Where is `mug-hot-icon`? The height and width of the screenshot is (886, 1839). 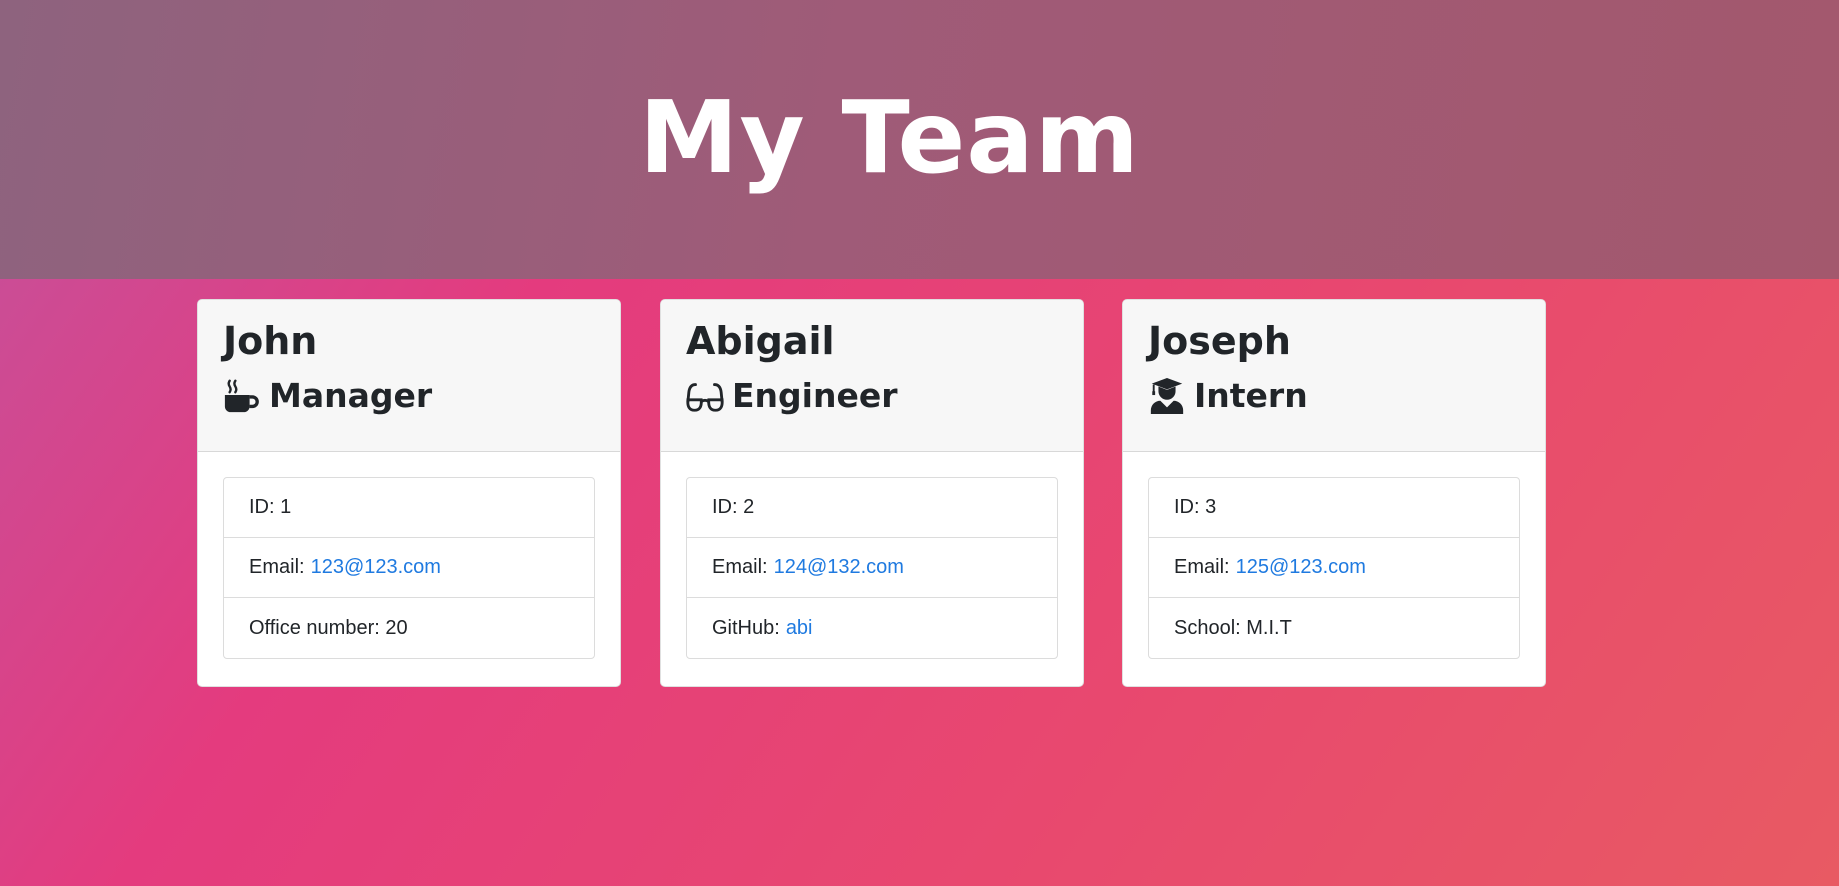
mug-hot-icon is located at coordinates (242, 396).